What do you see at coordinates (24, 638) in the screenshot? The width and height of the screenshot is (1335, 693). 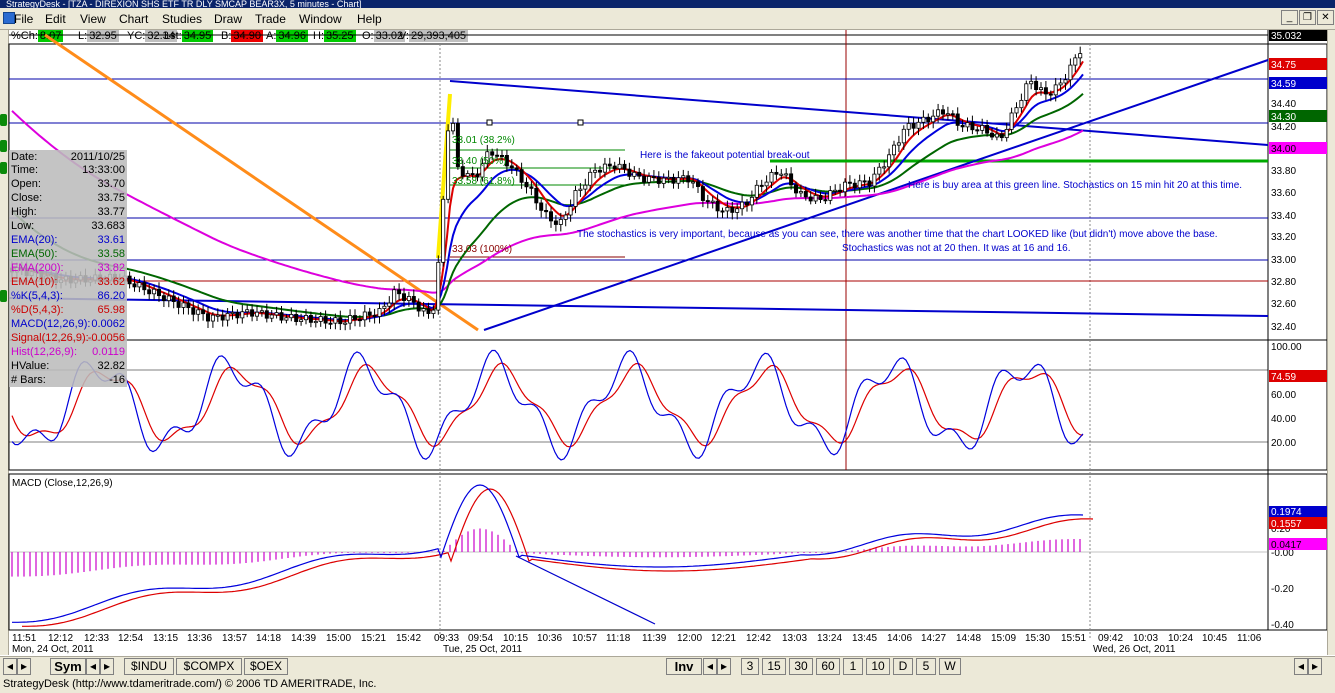 I see `time-tick: 11:51` at bounding box center [24, 638].